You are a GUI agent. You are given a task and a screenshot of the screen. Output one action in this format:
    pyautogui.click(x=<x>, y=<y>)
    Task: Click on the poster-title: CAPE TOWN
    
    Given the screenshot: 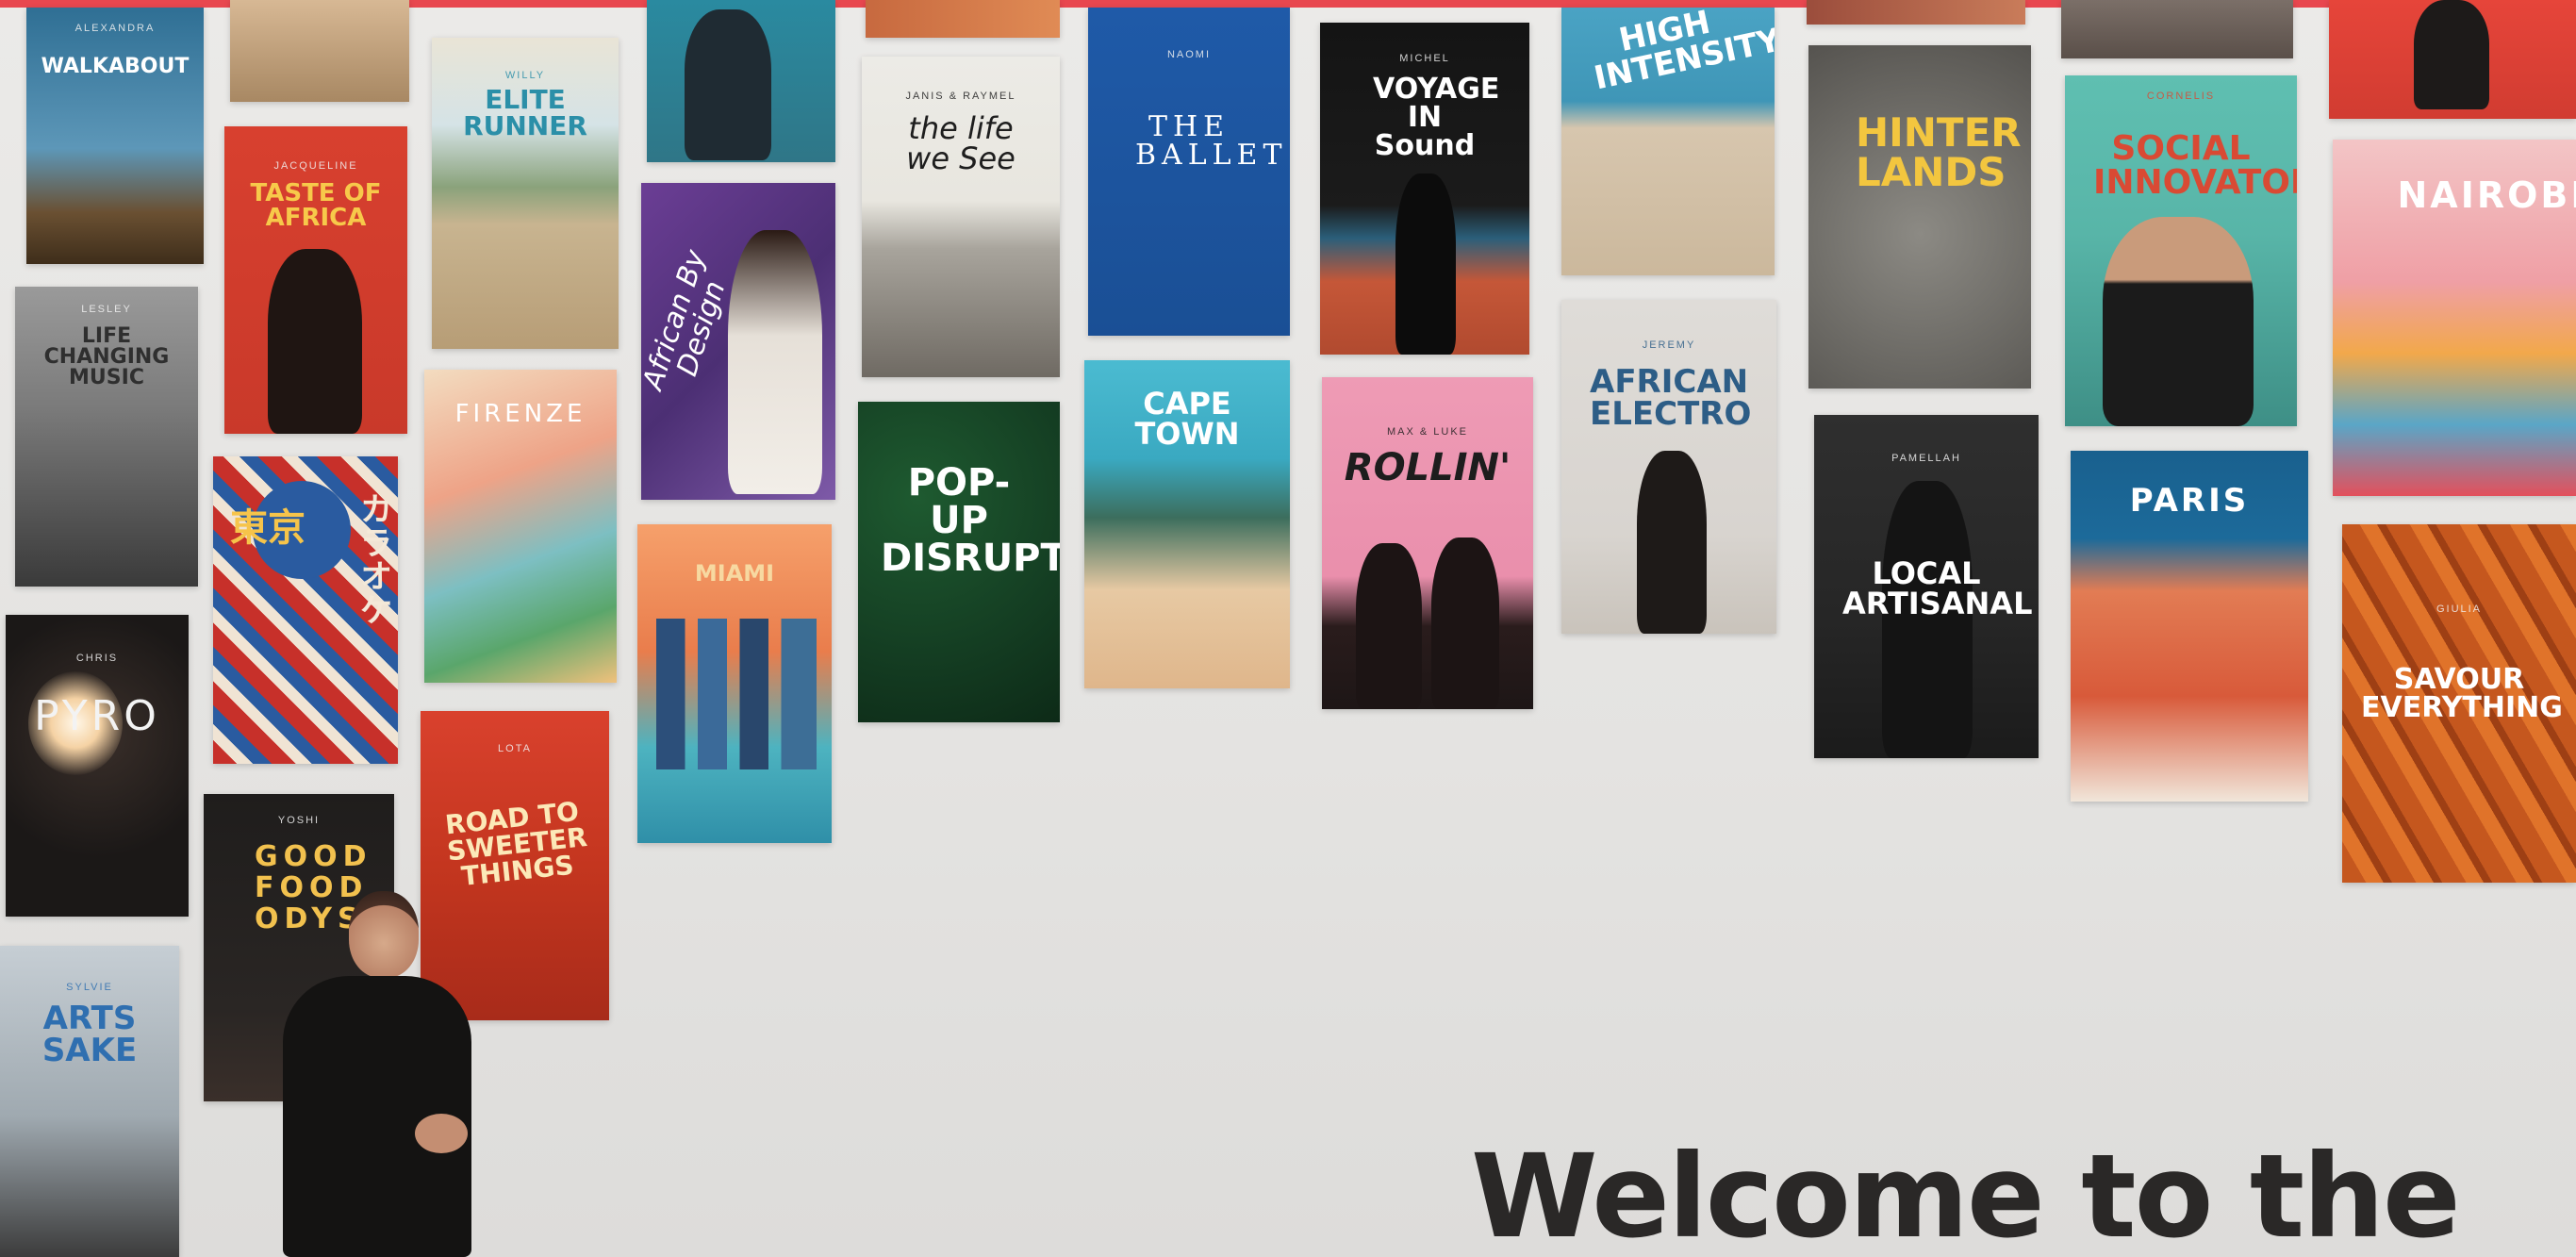 What is the action you would take?
    pyautogui.click(x=1187, y=419)
    